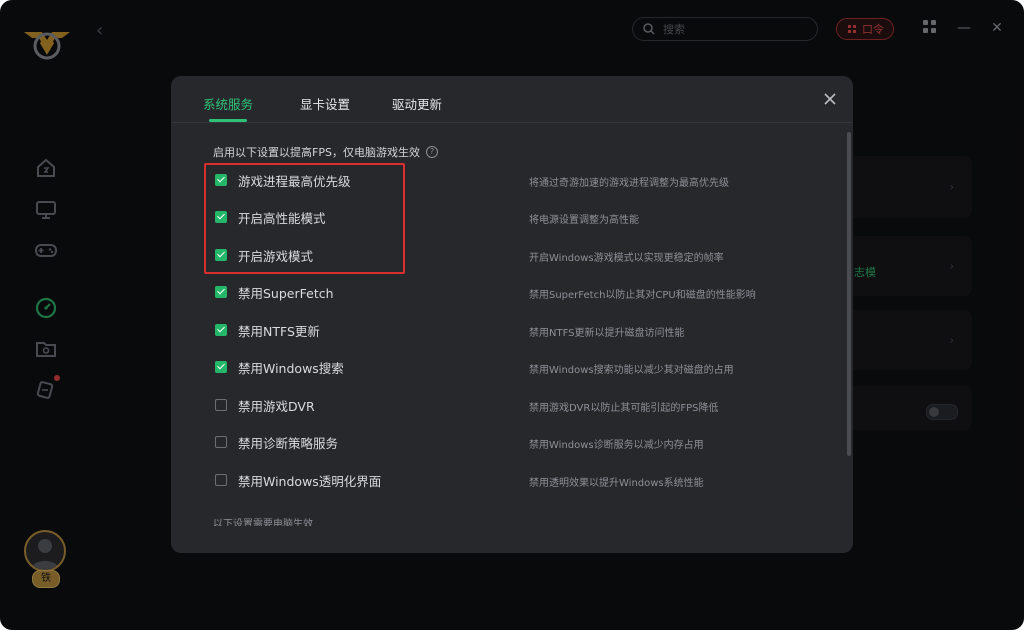 The width and height of the screenshot is (1024, 630). What do you see at coordinates (310, 481) in the screenshot?
I see `option-label: 禁用Windows透明化界面` at bounding box center [310, 481].